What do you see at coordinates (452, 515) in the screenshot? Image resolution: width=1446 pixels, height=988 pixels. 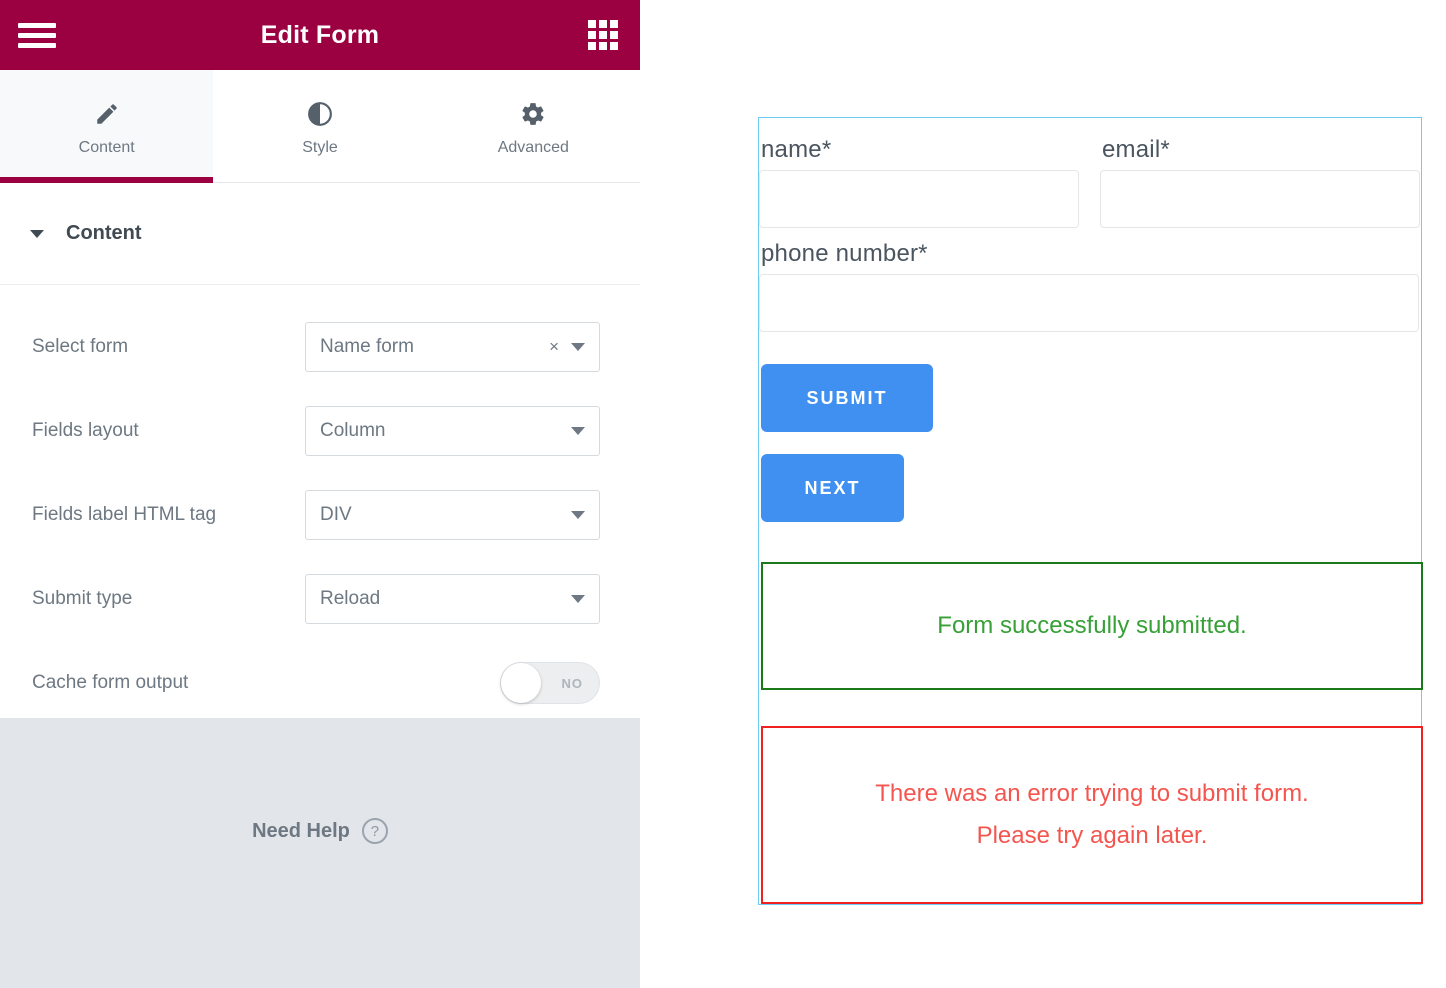 I see `fields-label-html-tag-dropdown: DIV` at bounding box center [452, 515].